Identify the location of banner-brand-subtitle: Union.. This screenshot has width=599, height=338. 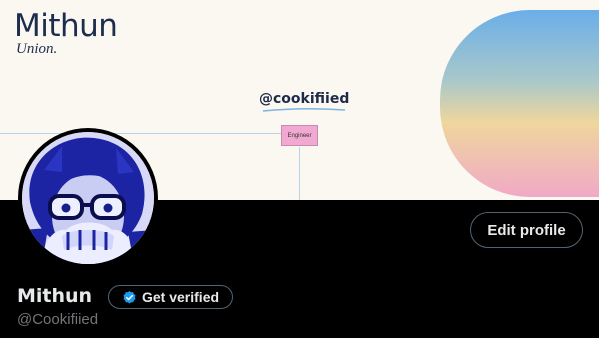
(37, 49).